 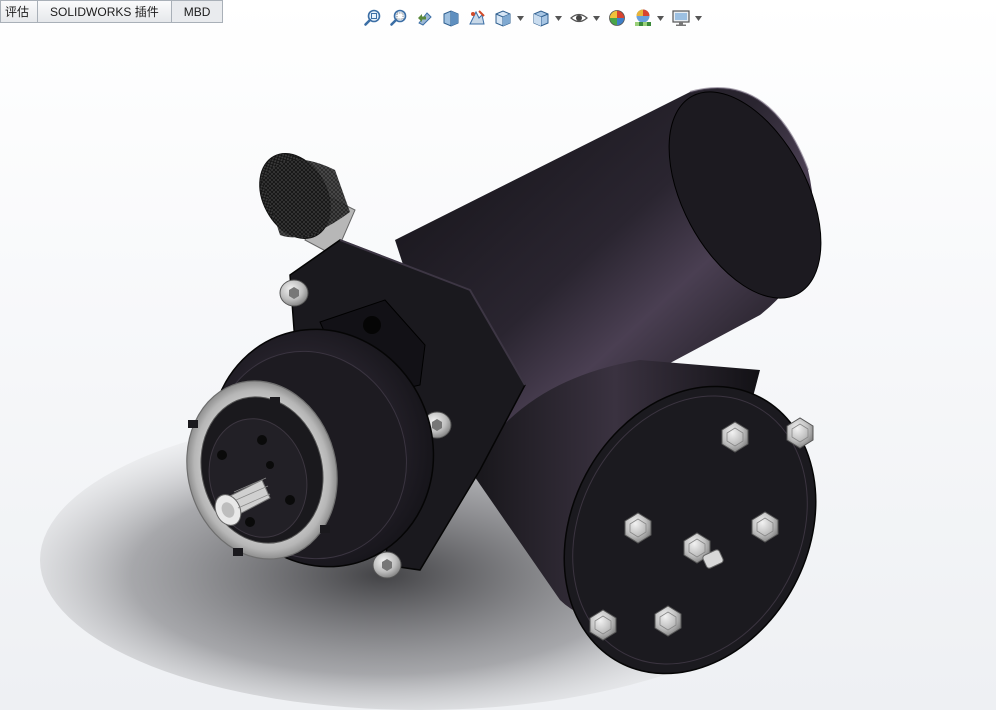 I want to click on tab-solidworks-addins: SOLIDWORKS 插件, so click(x=105, y=11).